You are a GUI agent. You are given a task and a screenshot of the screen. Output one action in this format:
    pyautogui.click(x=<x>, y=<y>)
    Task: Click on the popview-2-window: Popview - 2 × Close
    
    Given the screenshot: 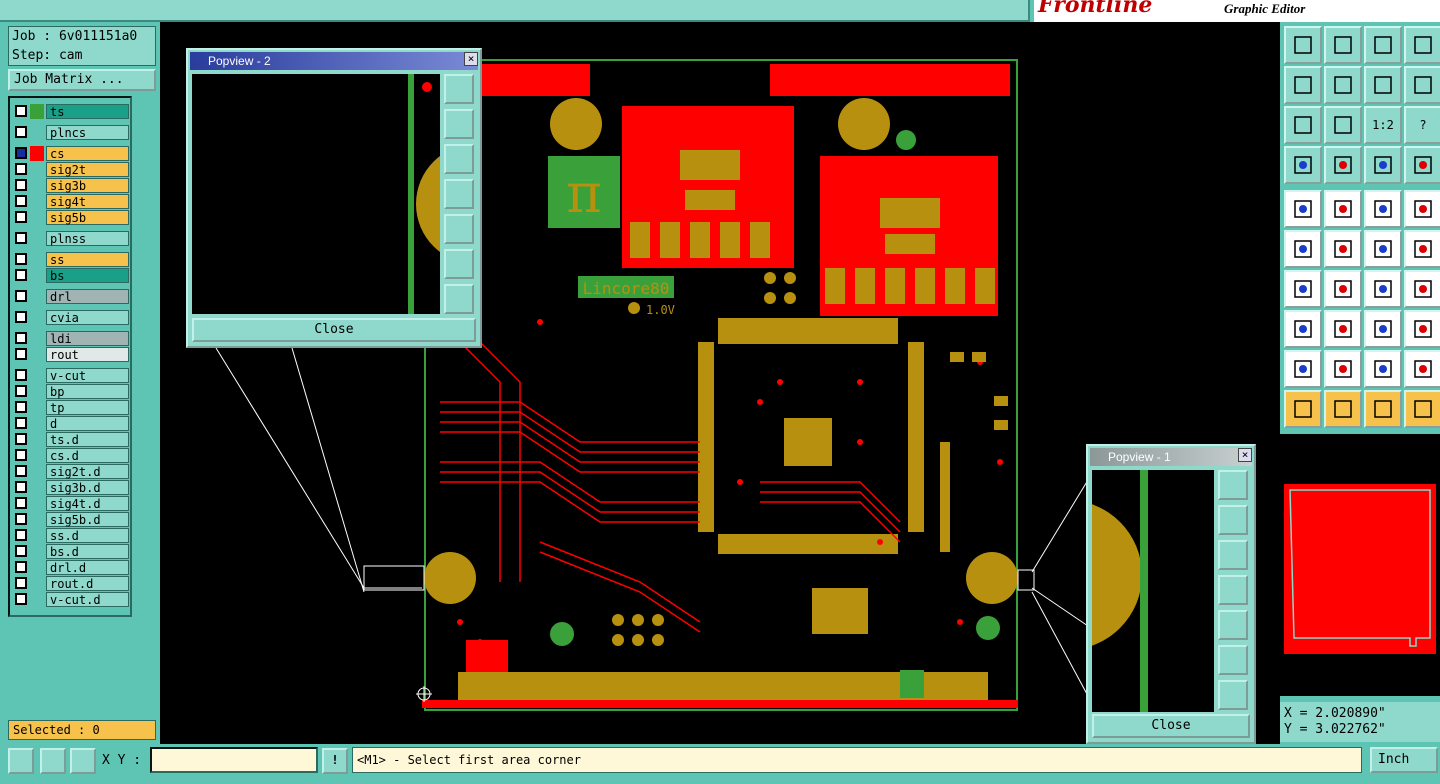 What is the action you would take?
    pyautogui.click(x=334, y=198)
    